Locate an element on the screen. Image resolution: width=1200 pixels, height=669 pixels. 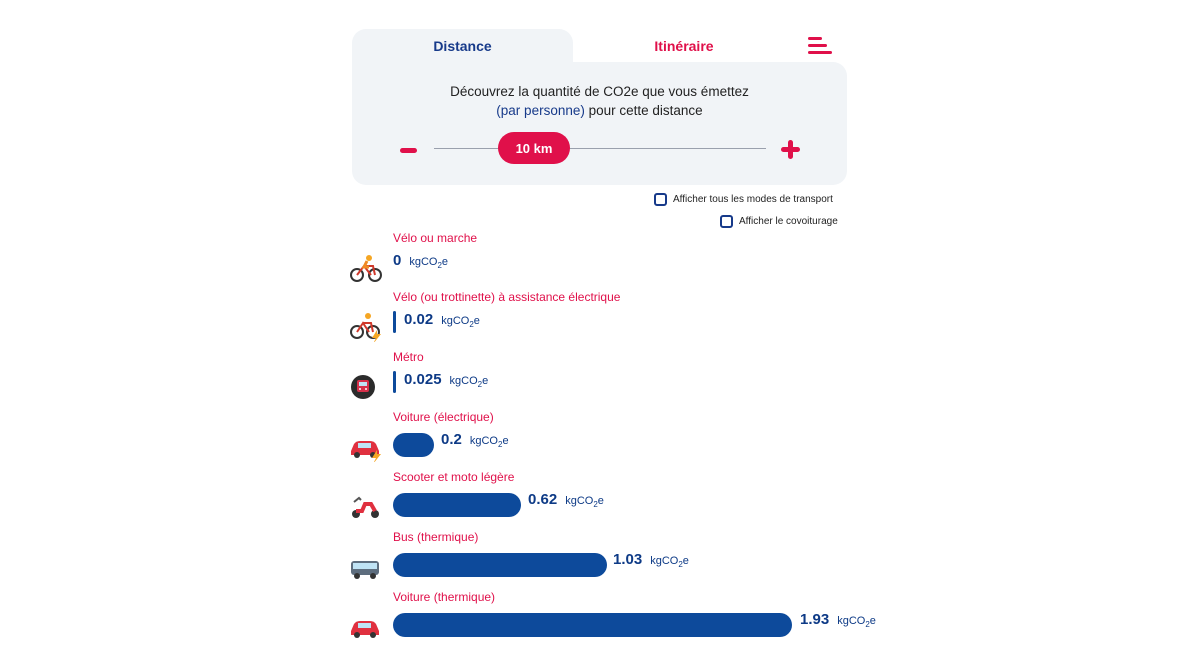
emission-value: 1.93 kgCO2e is located at coordinates (838, 620).